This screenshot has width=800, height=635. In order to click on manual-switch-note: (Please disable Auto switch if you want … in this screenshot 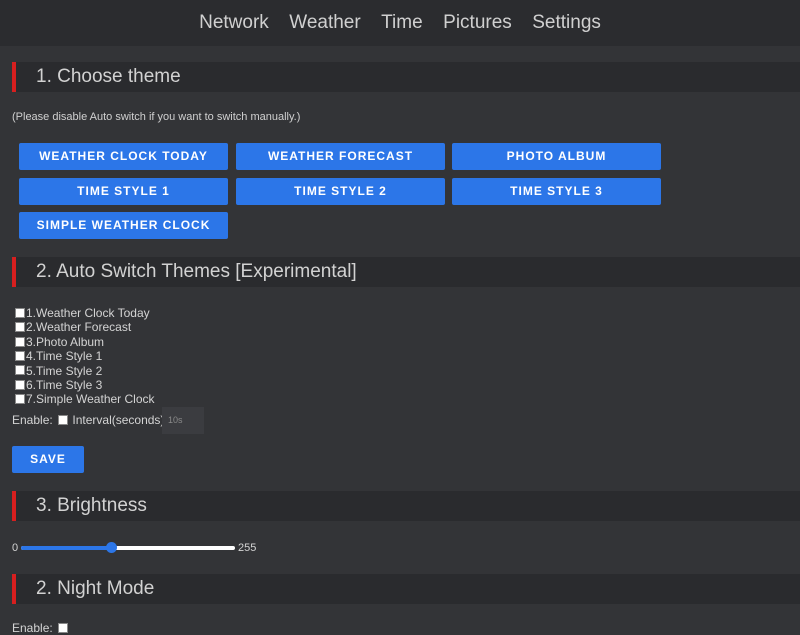, I will do `click(156, 117)`.